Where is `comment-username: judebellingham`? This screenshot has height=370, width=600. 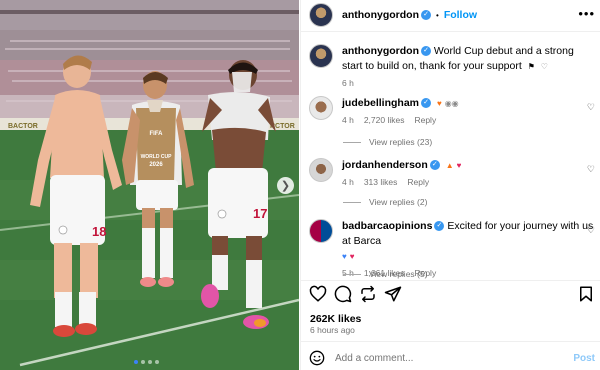 comment-username: judebellingham is located at coordinates (380, 103).